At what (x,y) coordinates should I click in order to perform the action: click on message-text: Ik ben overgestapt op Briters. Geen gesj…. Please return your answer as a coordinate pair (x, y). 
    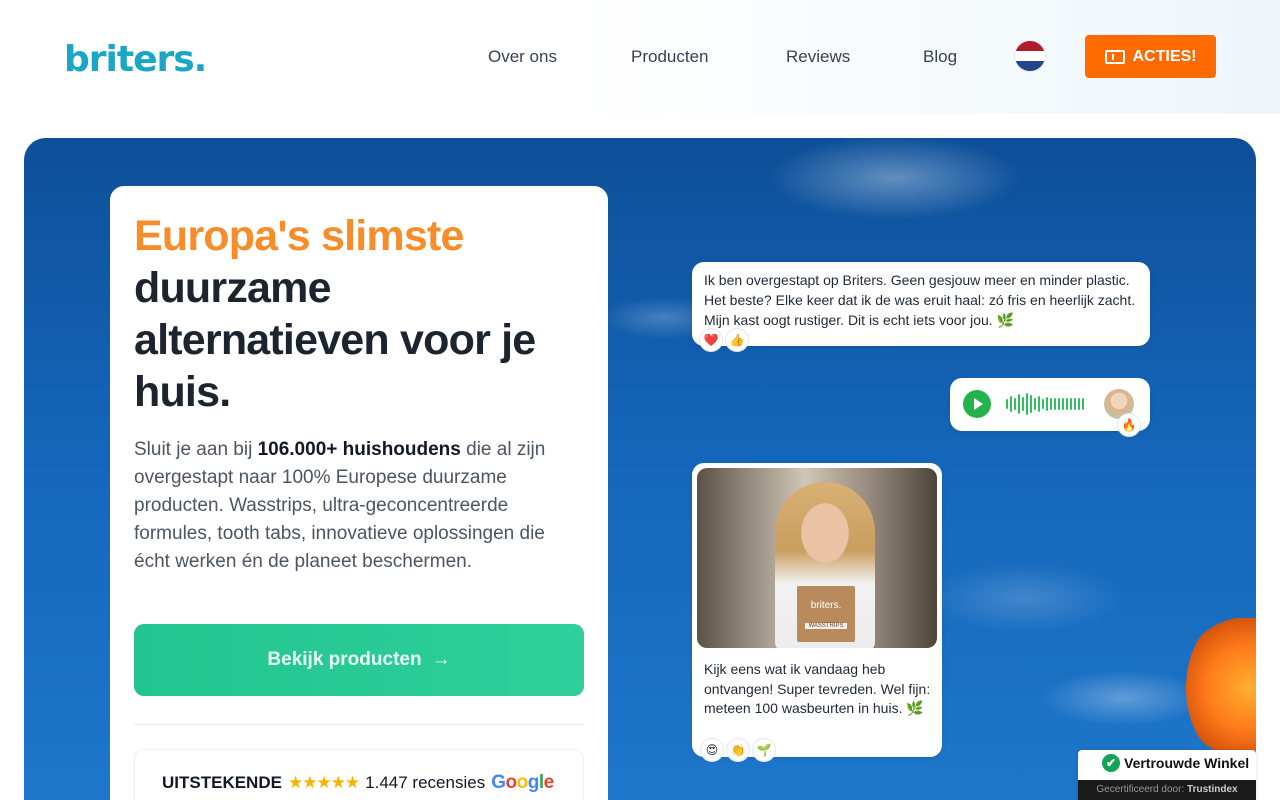
    Looking at the image, I should click on (920, 300).